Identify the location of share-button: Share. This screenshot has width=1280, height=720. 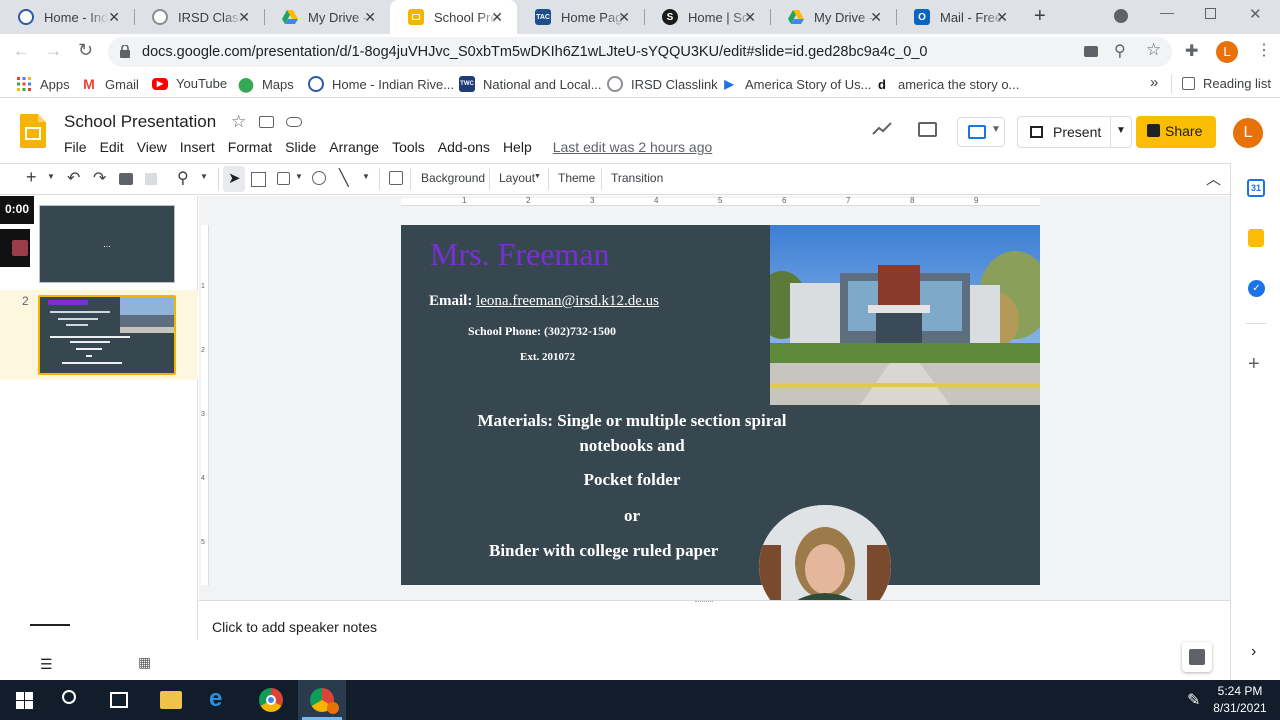
(1176, 132).